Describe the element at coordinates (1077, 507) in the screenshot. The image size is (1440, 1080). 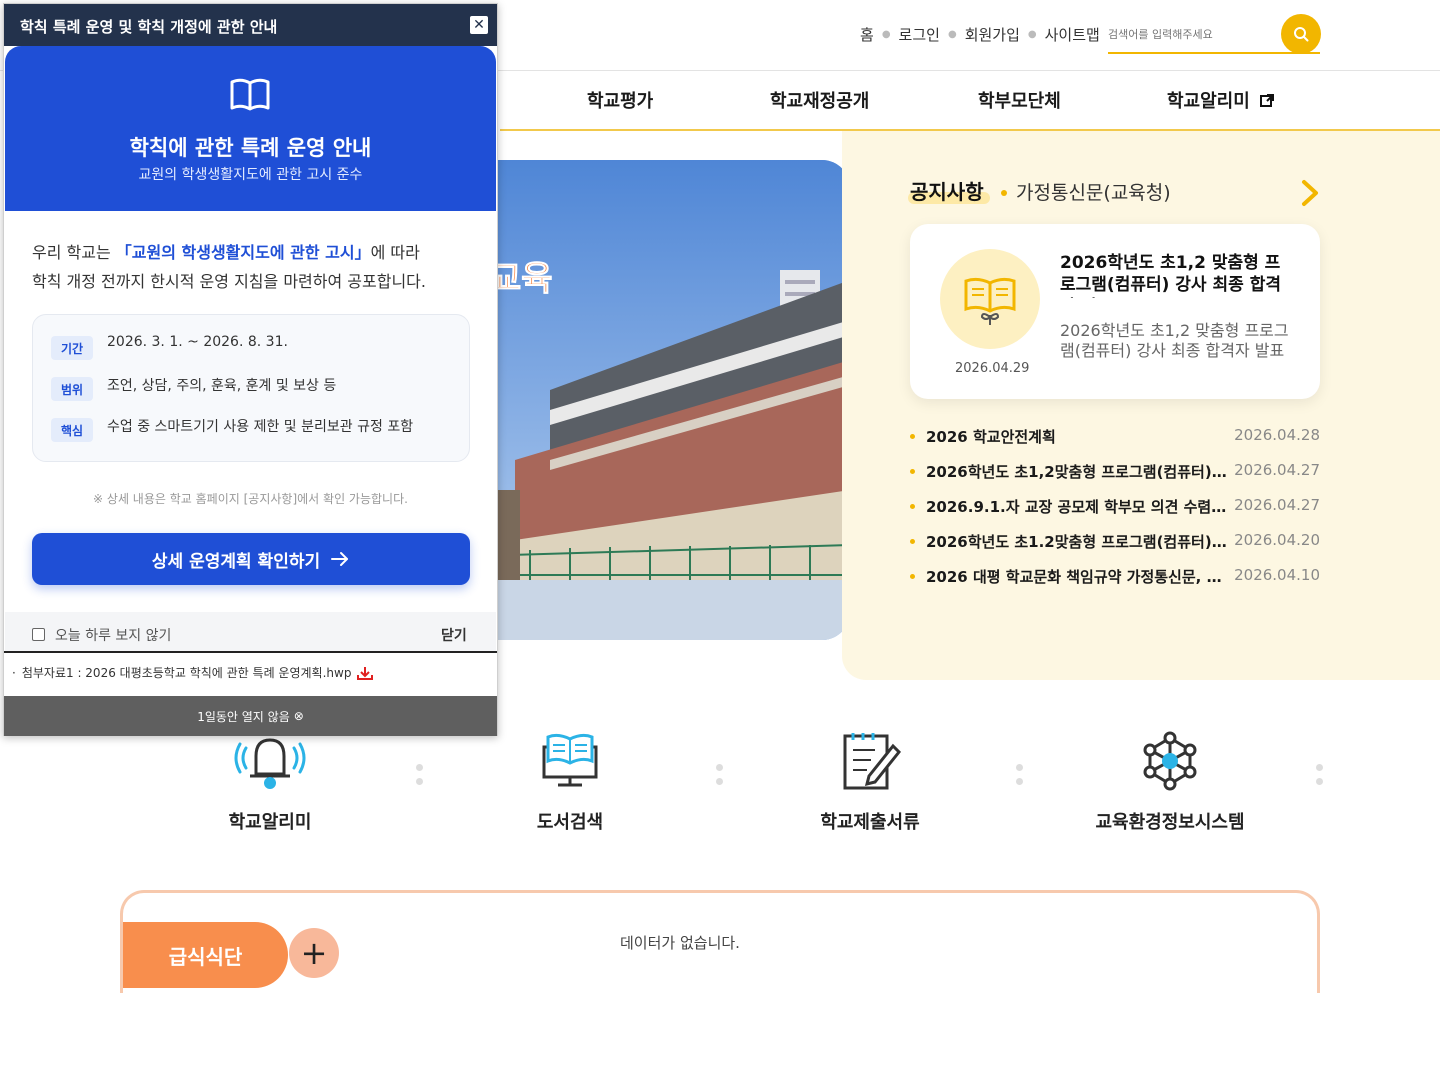
I see `notice-title: 2026.9.1.자 교장 공모제 학부모 의견 수렴 안내` at that location.